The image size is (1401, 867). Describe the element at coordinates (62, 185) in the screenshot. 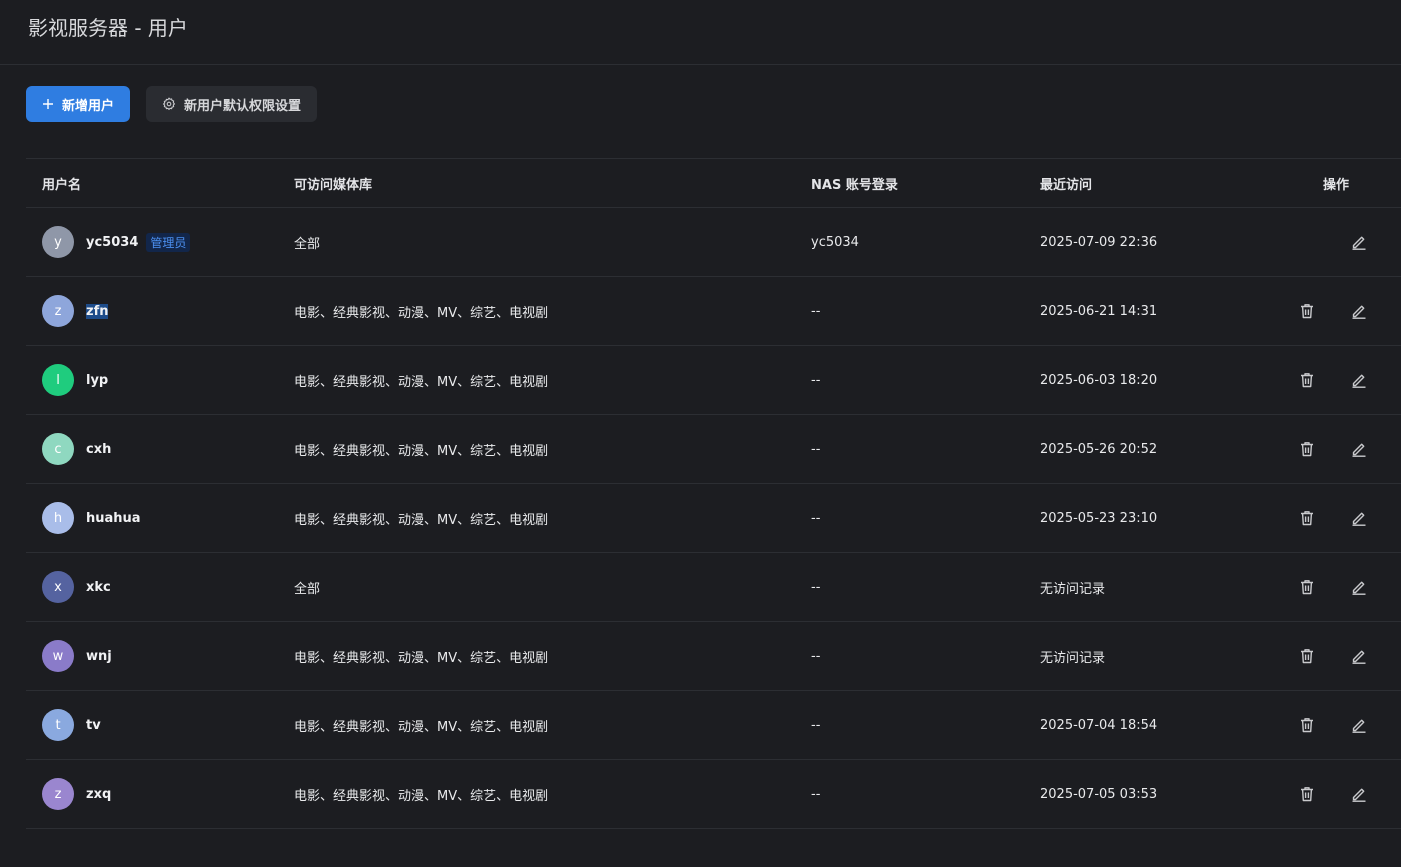

I see `header-username: 用户名` at that location.